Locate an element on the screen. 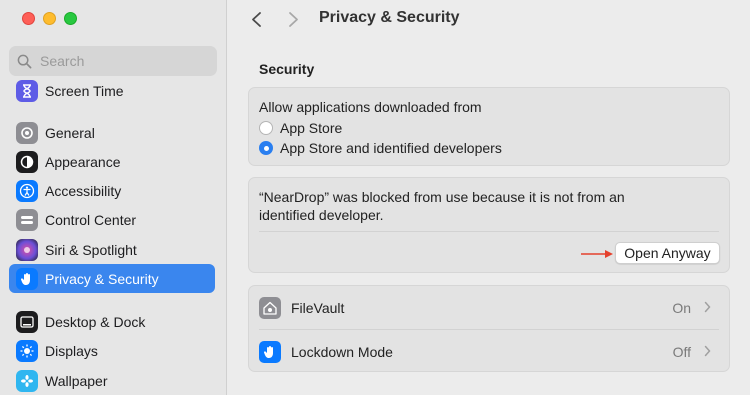 This screenshot has height=395, width=750. radio-button-selected is located at coordinates (266, 148).